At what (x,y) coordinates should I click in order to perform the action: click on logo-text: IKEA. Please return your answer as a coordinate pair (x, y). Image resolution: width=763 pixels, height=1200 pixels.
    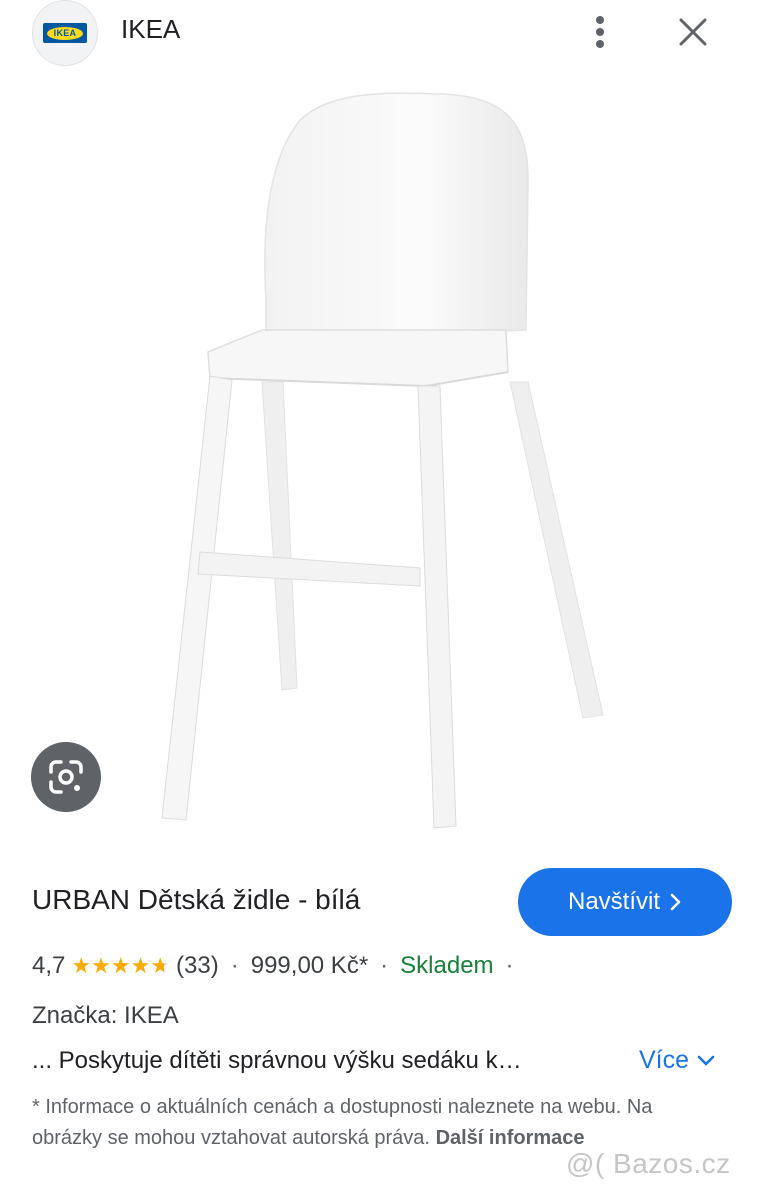
    Looking at the image, I should click on (65, 33).